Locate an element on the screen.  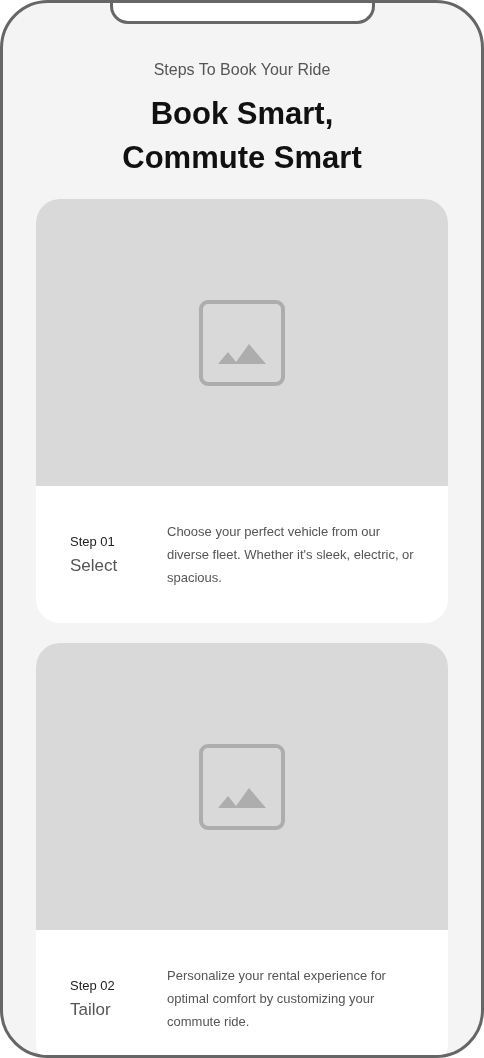
step-number: Step 01 is located at coordinates (93, 541).